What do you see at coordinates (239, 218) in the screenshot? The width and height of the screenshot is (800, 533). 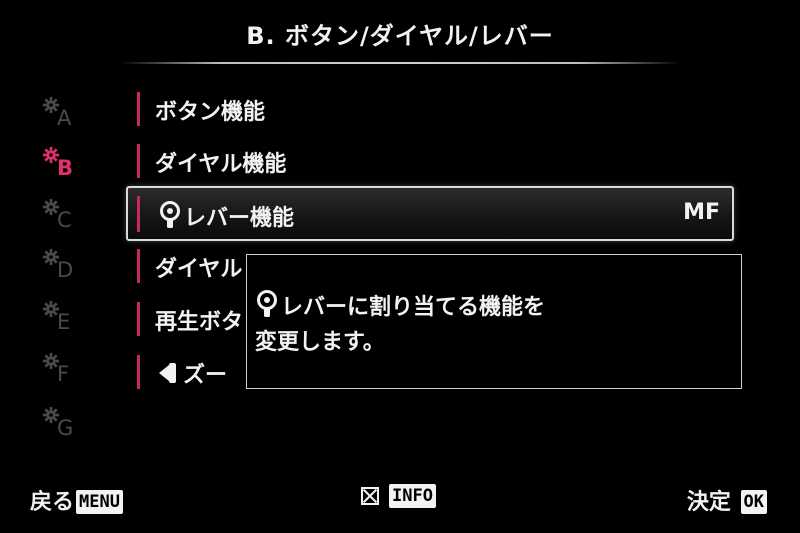 I see `menu-item-label: レバー機能` at bounding box center [239, 218].